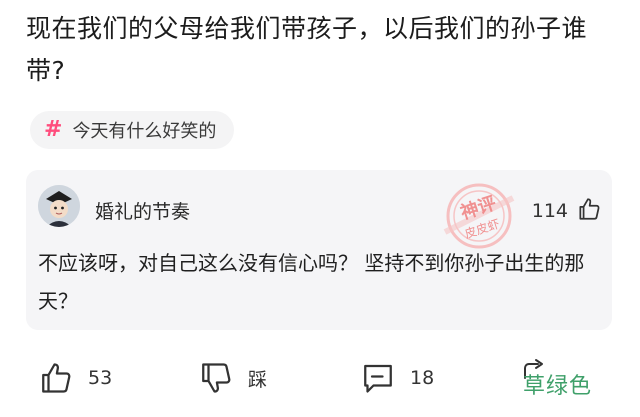  I want to click on topic-label: 今天有什么好笑的, so click(144, 131).